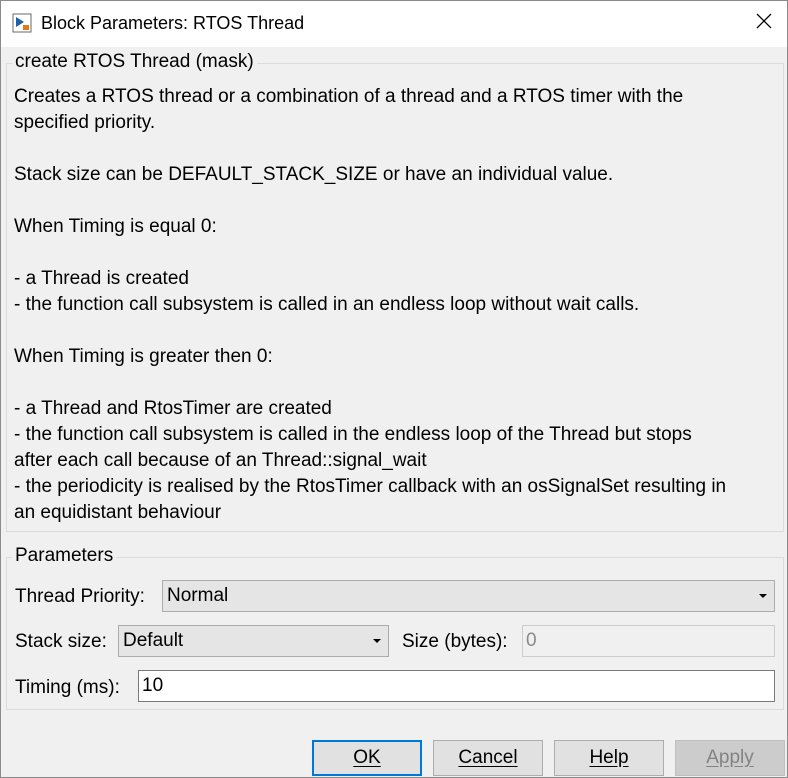  I want to click on help-button: Help, so click(609, 758).